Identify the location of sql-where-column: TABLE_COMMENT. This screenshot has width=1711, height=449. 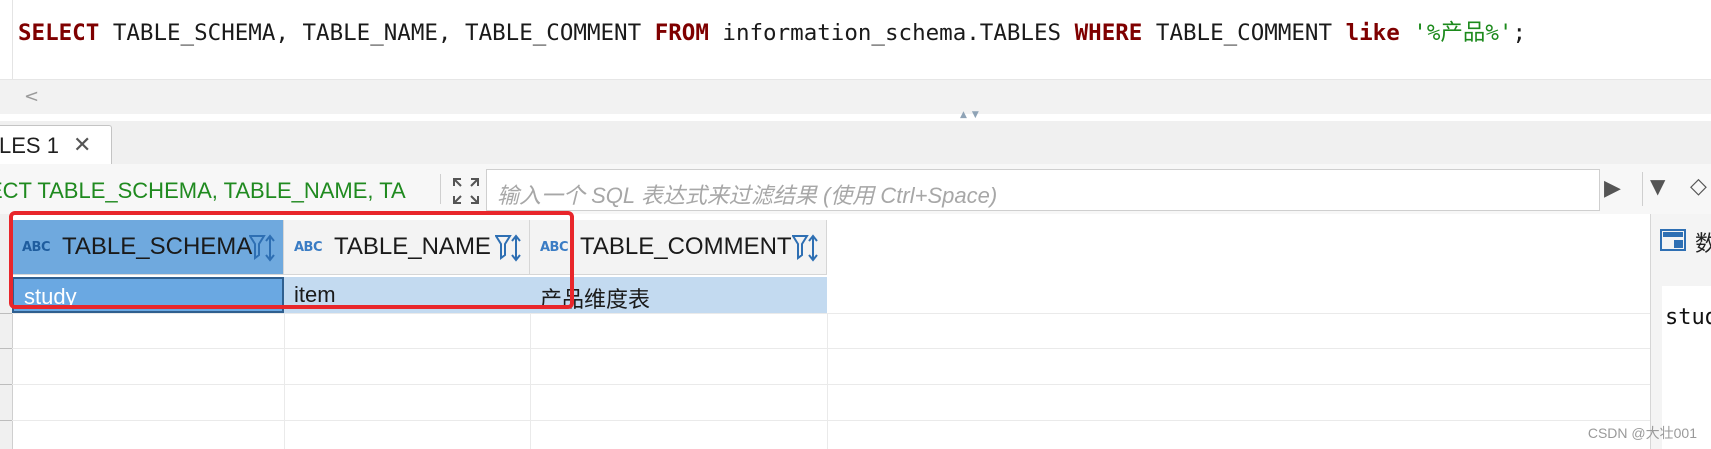
(1244, 33).